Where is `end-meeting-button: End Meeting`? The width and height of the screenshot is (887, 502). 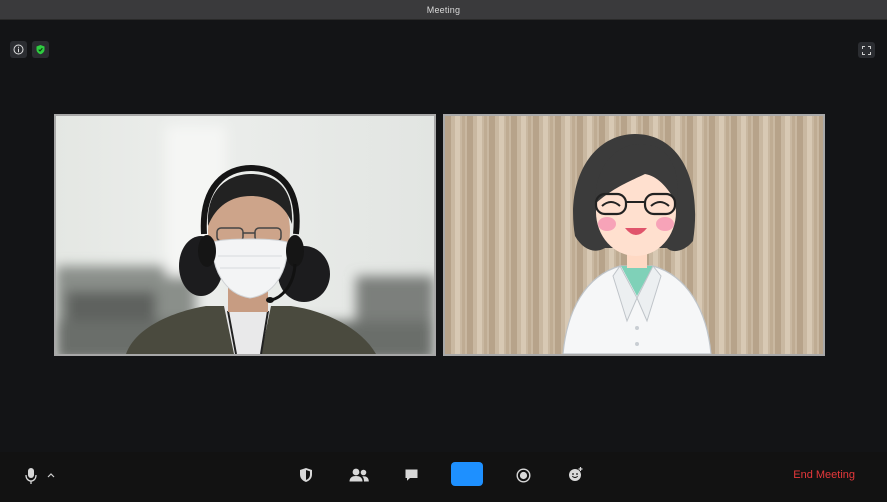 end-meeting-button: End Meeting is located at coordinates (824, 475).